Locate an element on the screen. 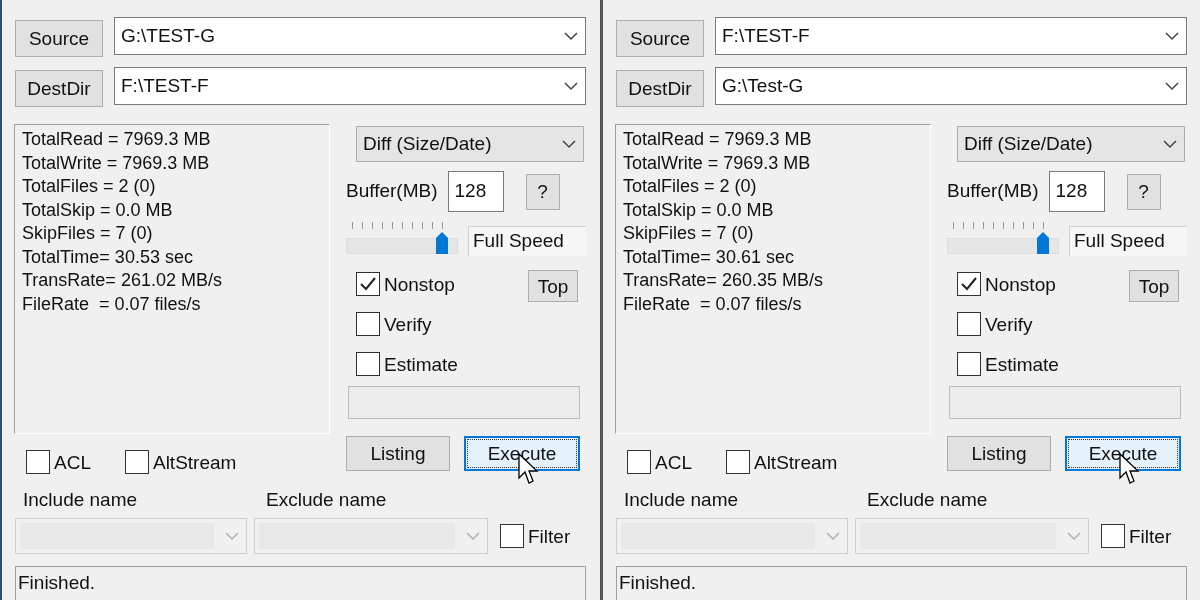 Image resolution: width=1200 pixels, height=600 pixels. source-path-field: G:\TEST-G is located at coordinates (350, 36).